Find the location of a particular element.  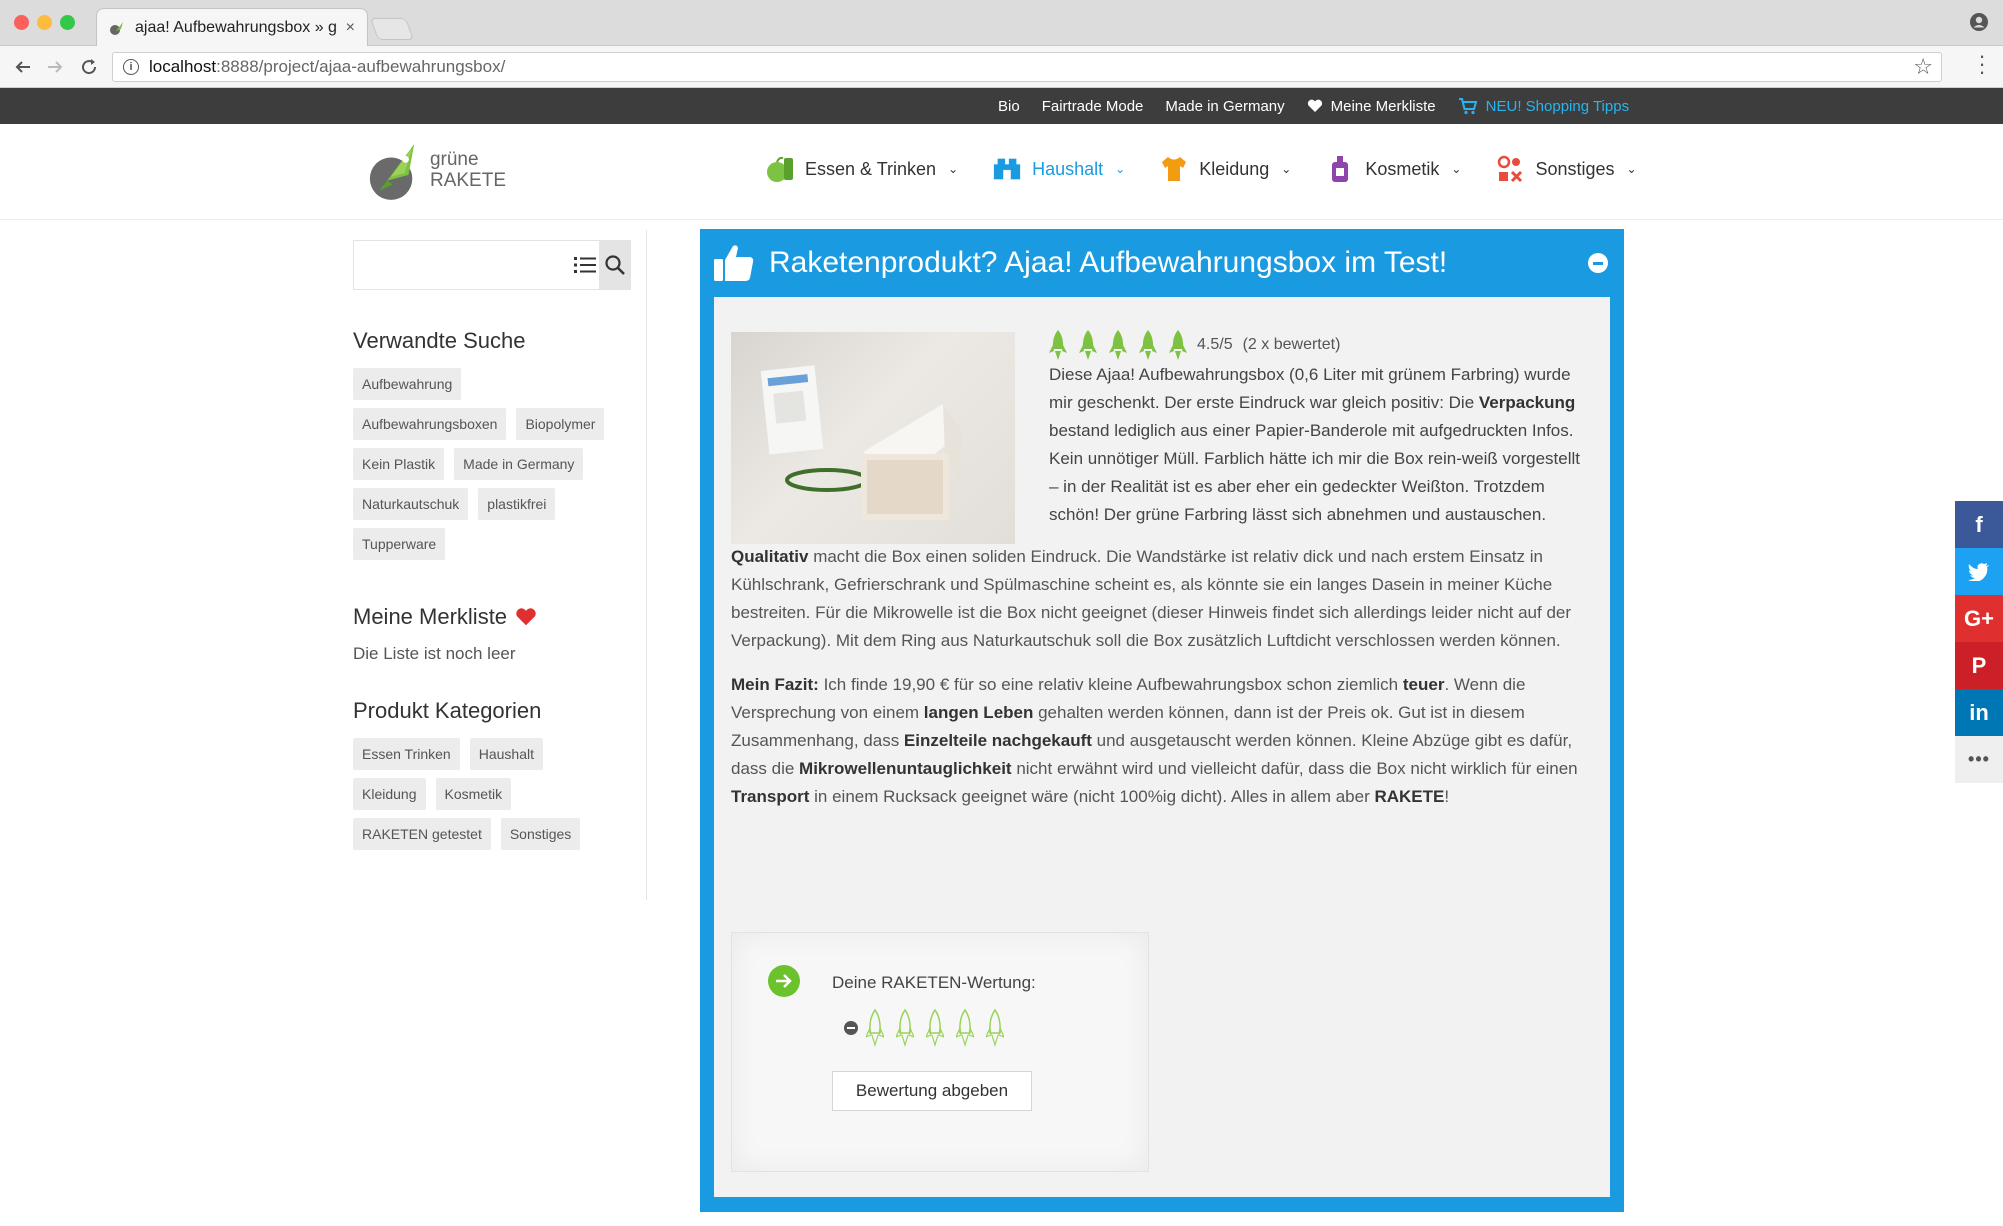

rocket-favicon-icon is located at coordinates (117, 28).